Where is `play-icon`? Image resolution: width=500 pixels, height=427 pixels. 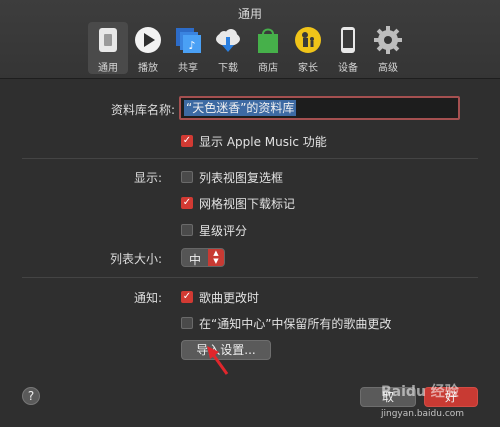 play-icon is located at coordinates (148, 40).